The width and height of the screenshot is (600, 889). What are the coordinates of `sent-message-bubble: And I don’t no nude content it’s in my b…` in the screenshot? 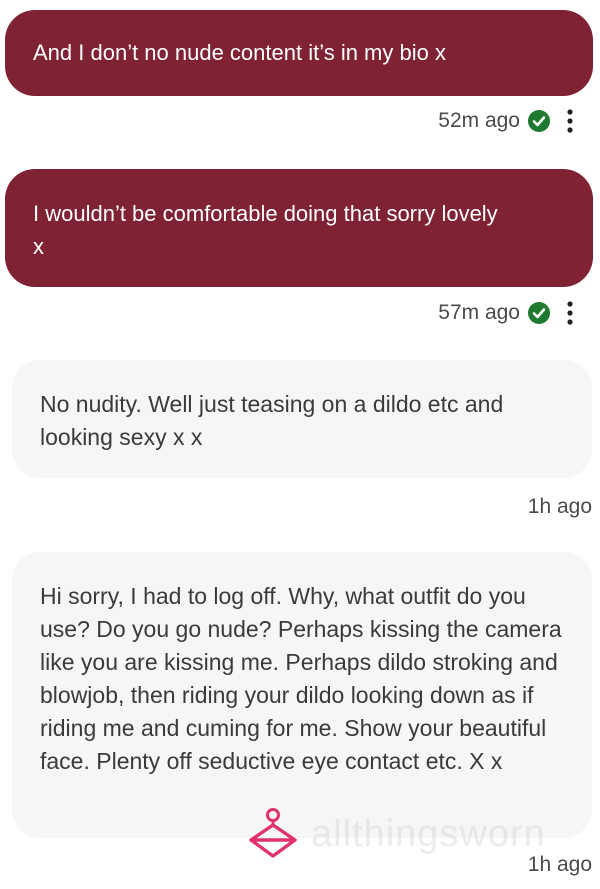 It's located at (299, 53).